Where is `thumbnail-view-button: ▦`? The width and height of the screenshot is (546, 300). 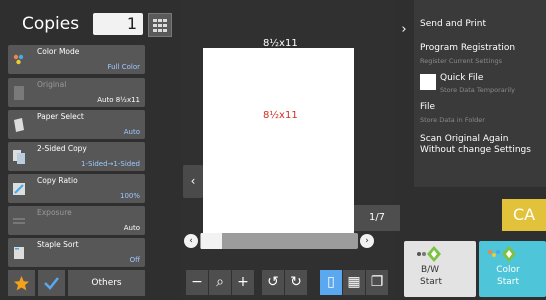
thumbnail-view-button: ▦ is located at coordinates (354, 282).